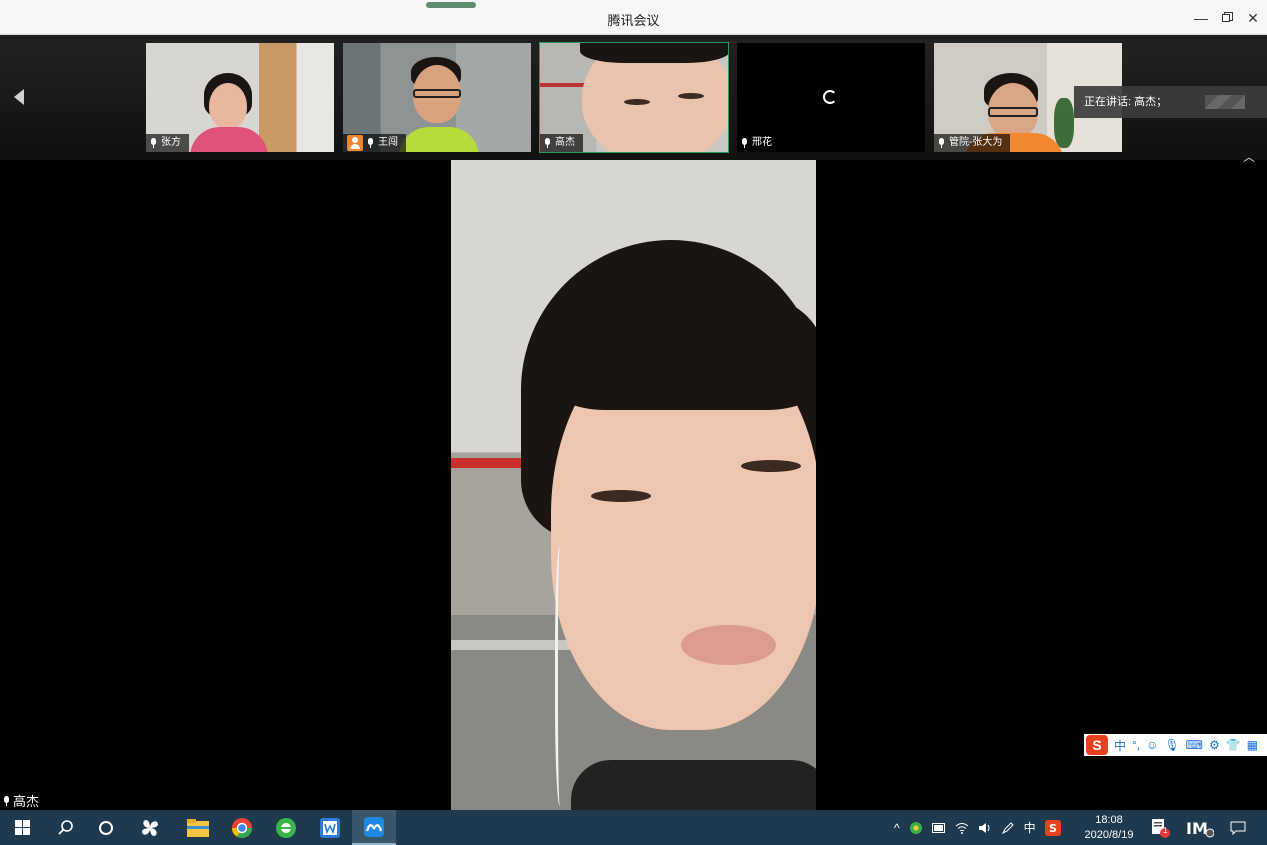  Describe the element at coordinates (1109, 835) in the screenshot. I see `clock-date: 2020/8/19` at that location.